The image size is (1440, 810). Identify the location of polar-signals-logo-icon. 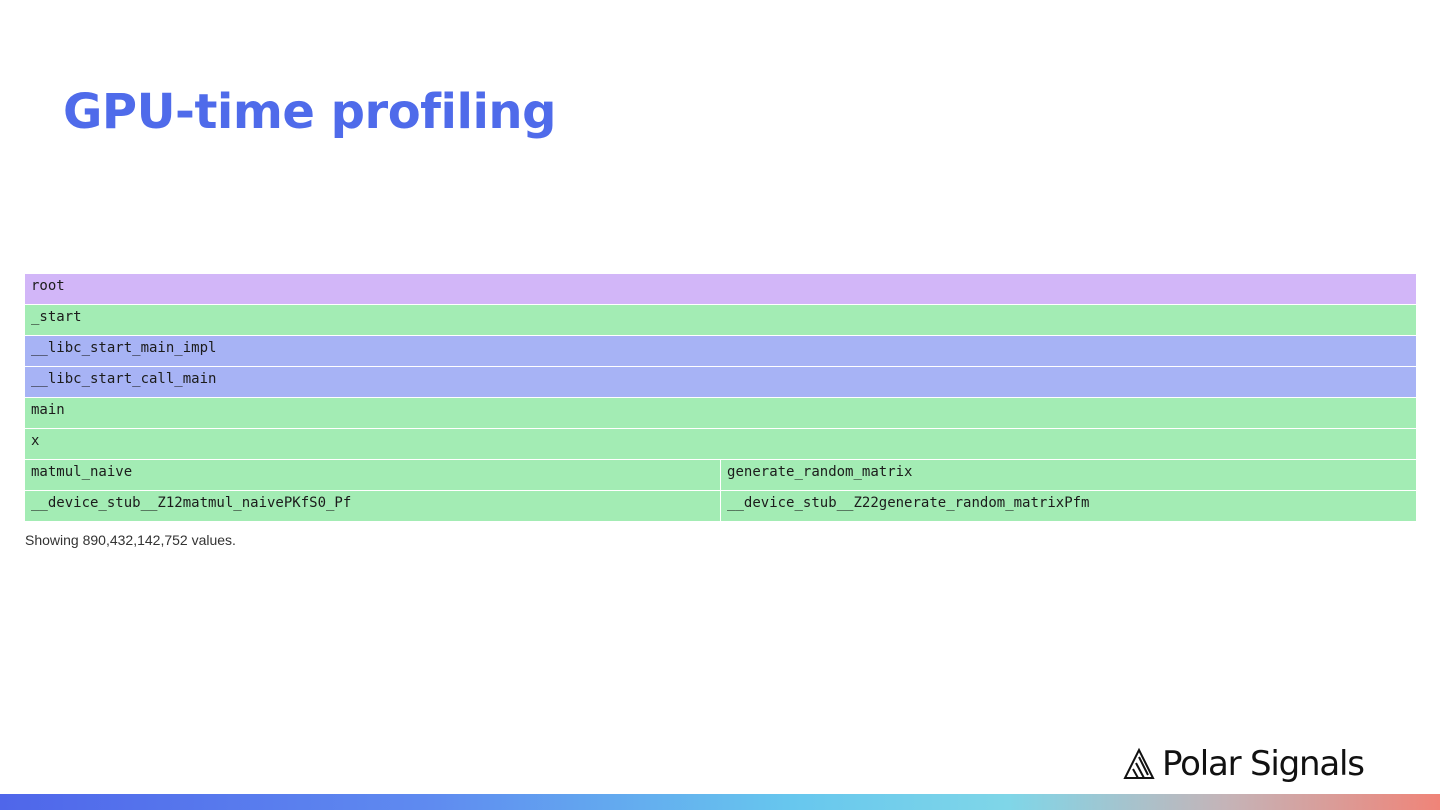
(1139, 763).